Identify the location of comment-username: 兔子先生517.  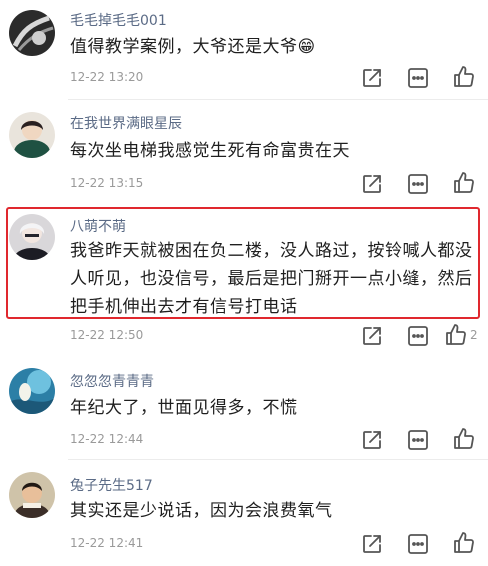
(111, 485).